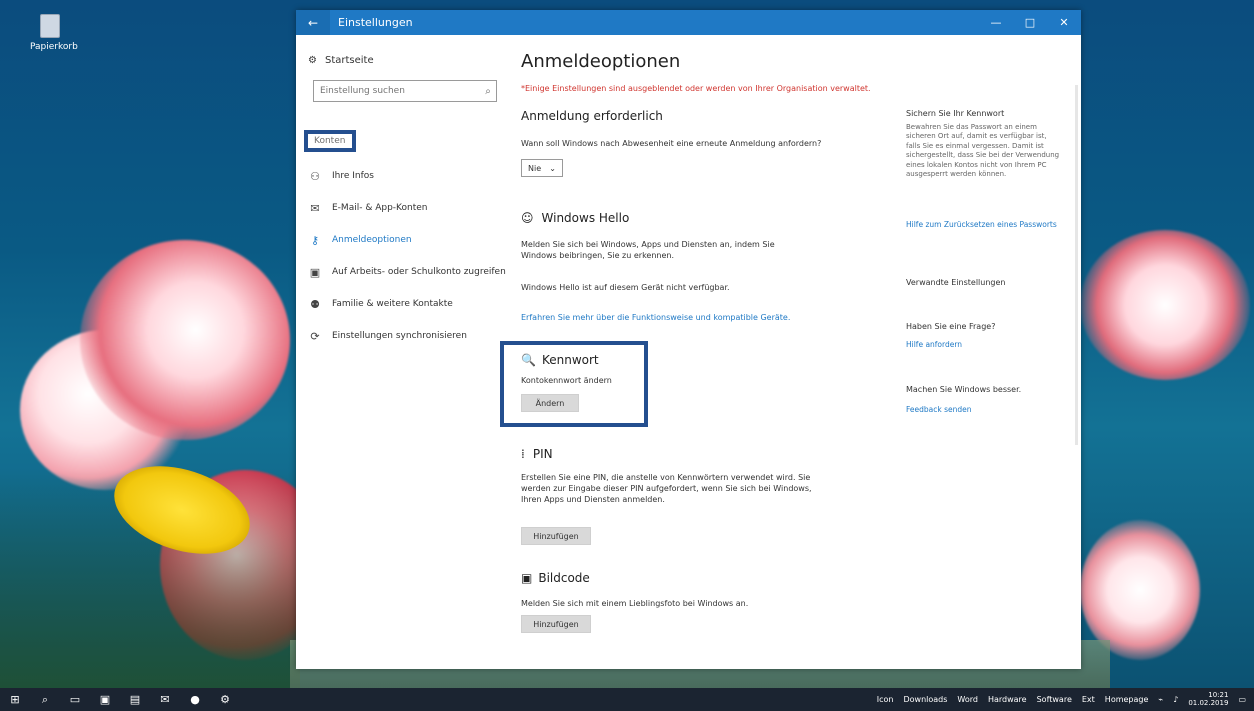  Describe the element at coordinates (488, 91) in the screenshot. I see `search-icon: ⌕` at that location.